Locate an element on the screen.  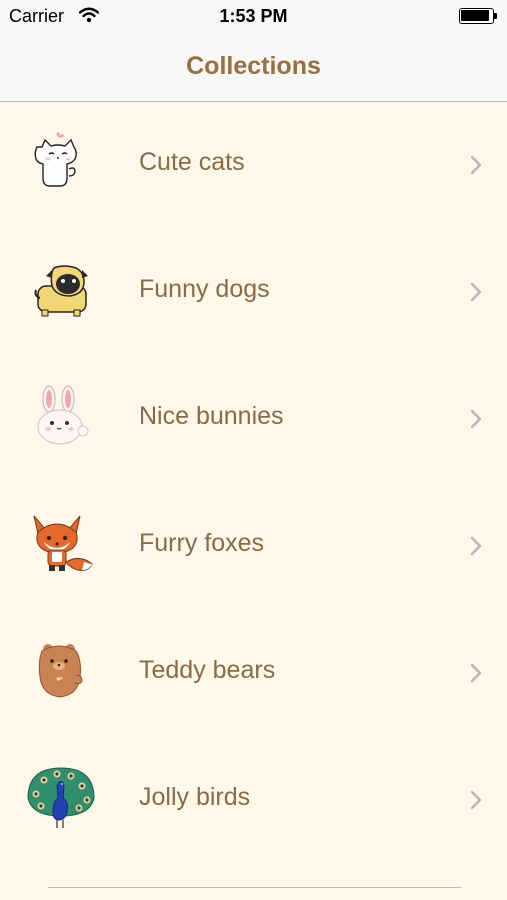
list-divider is located at coordinates (254, 887).